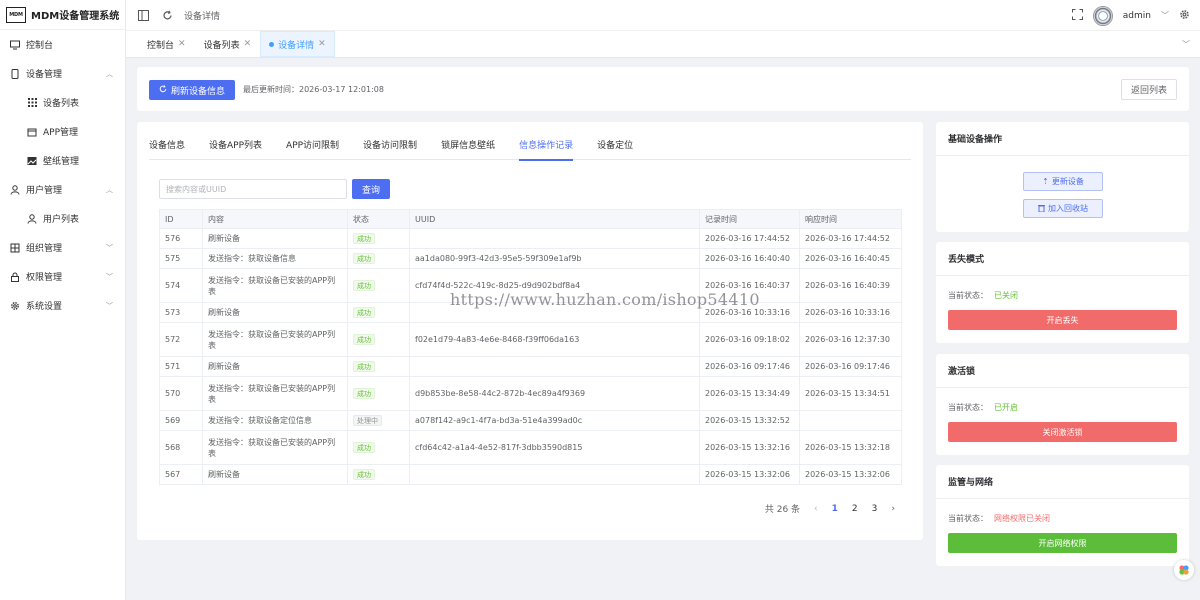  I want to click on sidebar-item-label: 设备列表, so click(61, 104).